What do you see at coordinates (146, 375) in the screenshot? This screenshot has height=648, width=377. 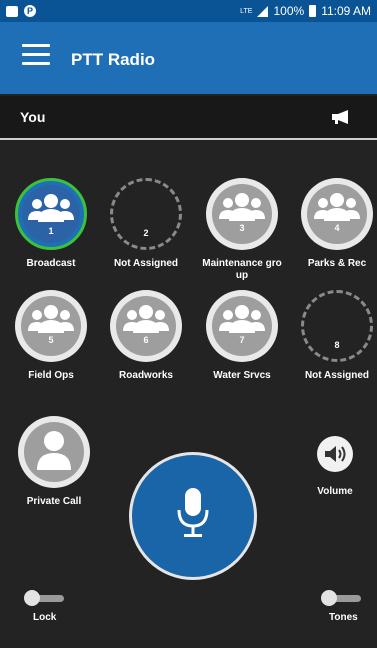 I see `group-label: Roadworks` at bounding box center [146, 375].